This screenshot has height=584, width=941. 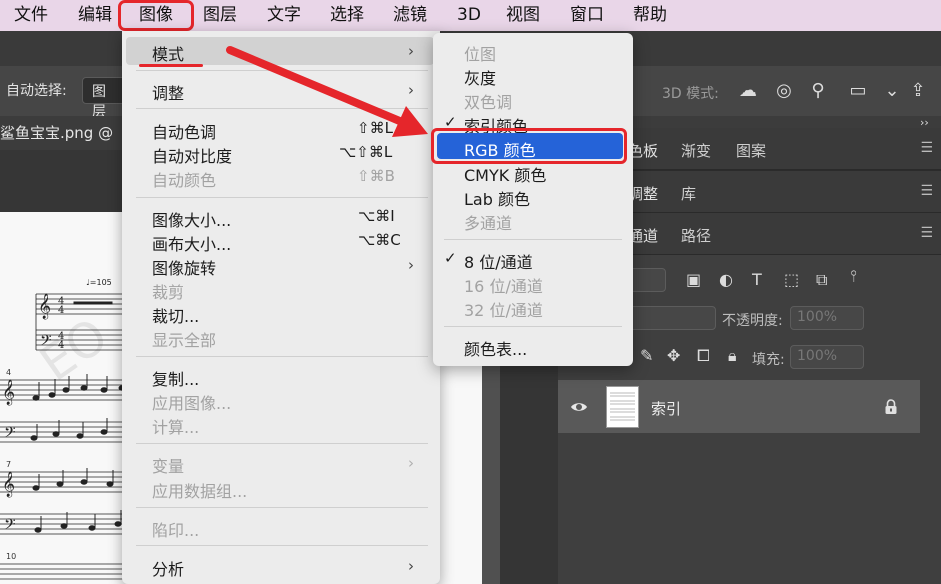 What do you see at coordinates (785, 234) in the screenshot?
I see `panel-group-channels: ☰` at bounding box center [785, 234].